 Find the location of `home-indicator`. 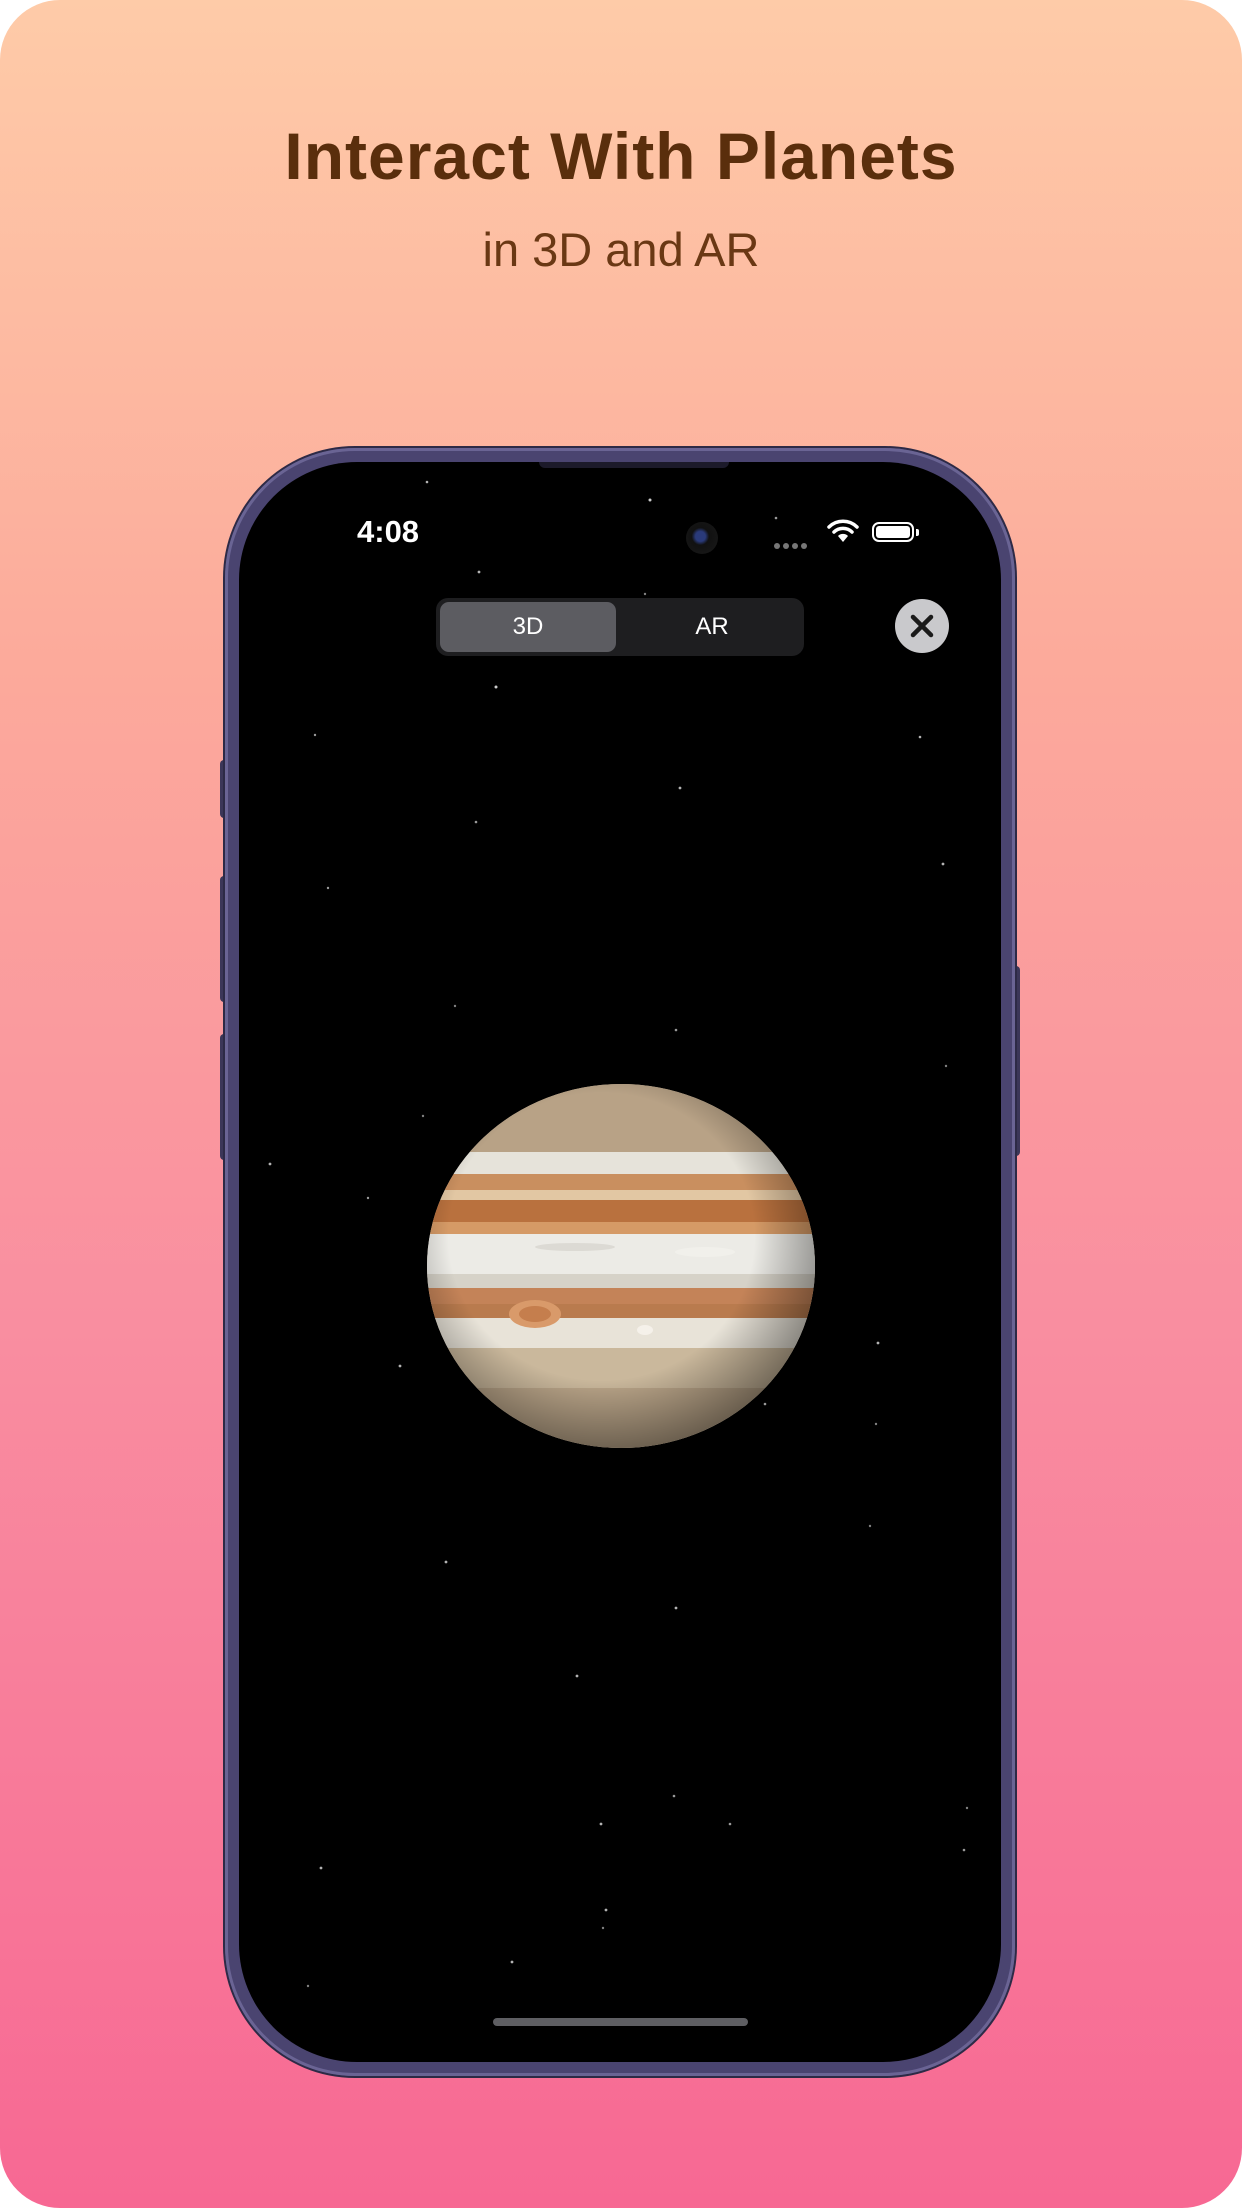

home-indicator is located at coordinates (620, 2022).